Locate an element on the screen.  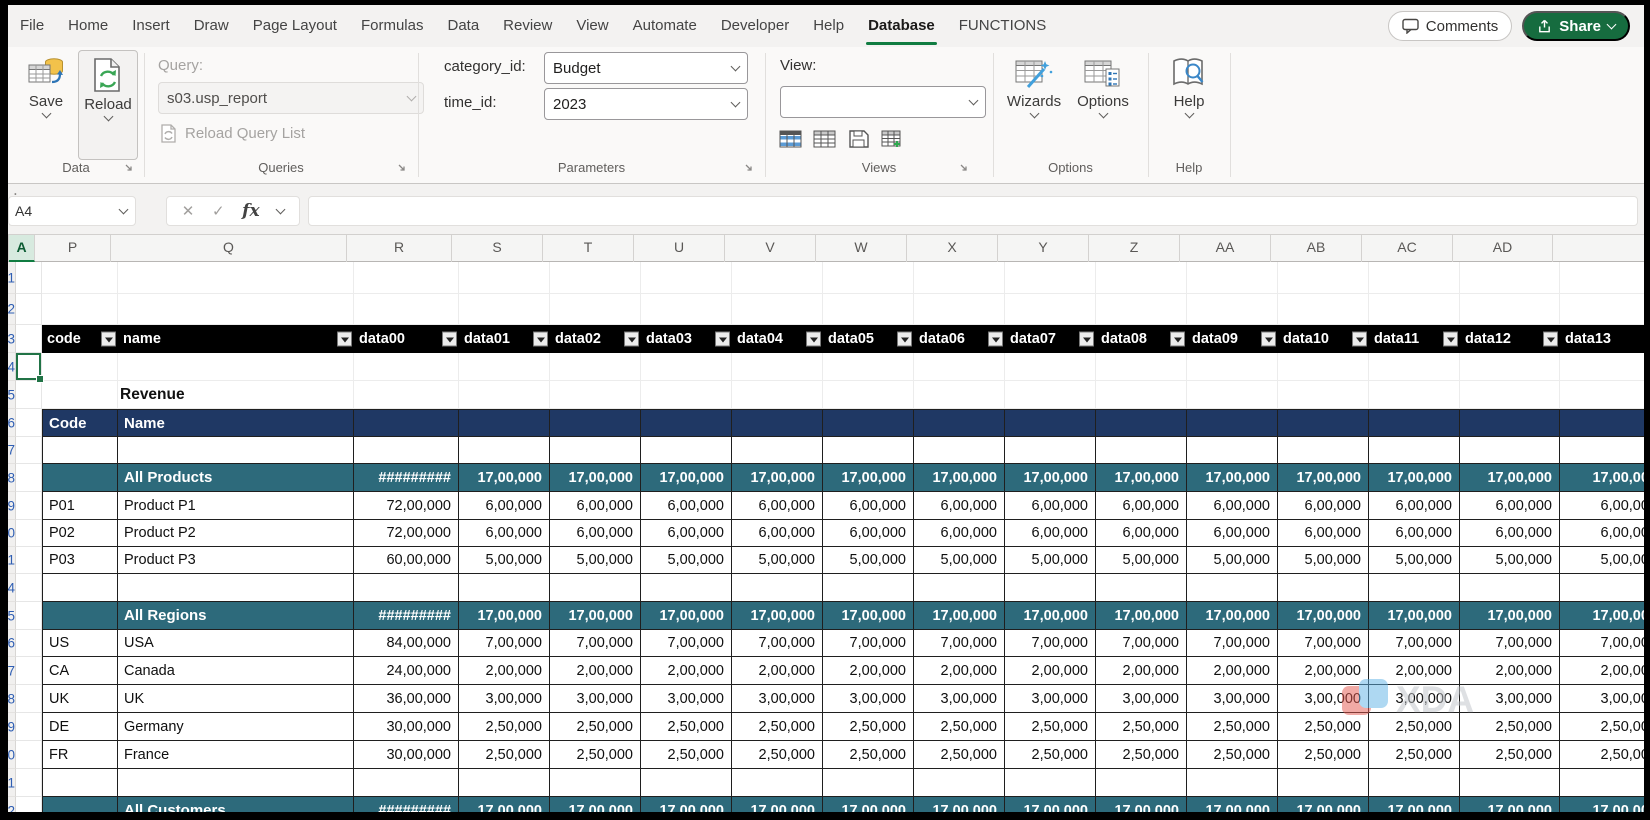
data-cell: 7,00,000 is located at coordinates (1414, 643).